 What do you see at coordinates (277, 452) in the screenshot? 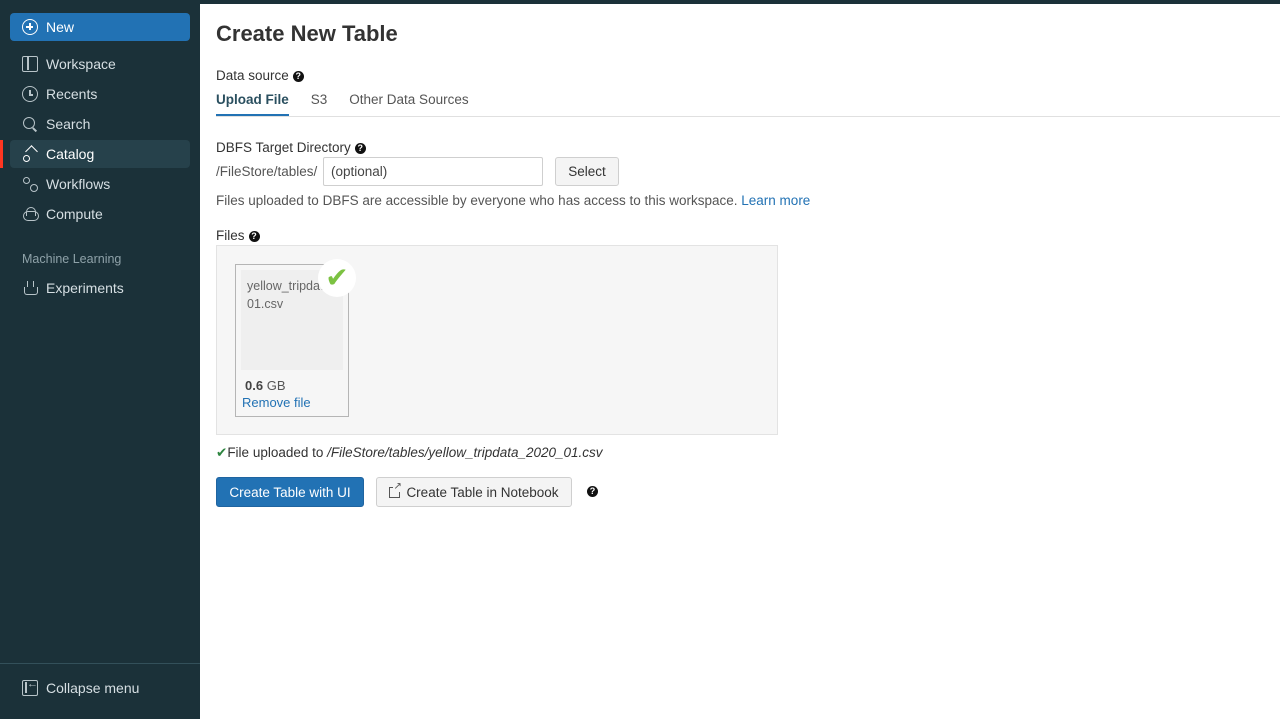
I see `upload-message-prefix: File uploaded to` at bounding box center [277, 452].